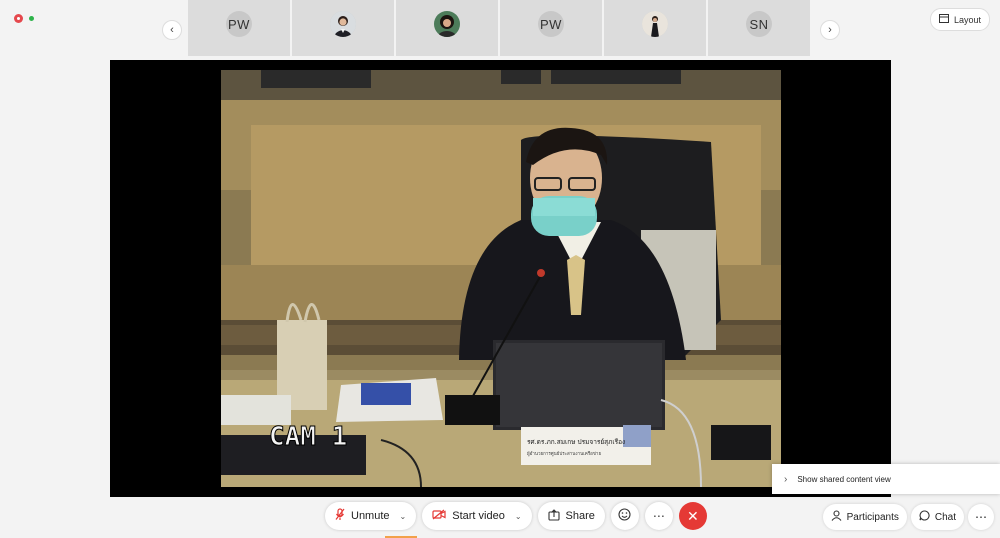 The image size is (1000, 538). I want to click on more-side-button: ⋯, so click(981, 517).